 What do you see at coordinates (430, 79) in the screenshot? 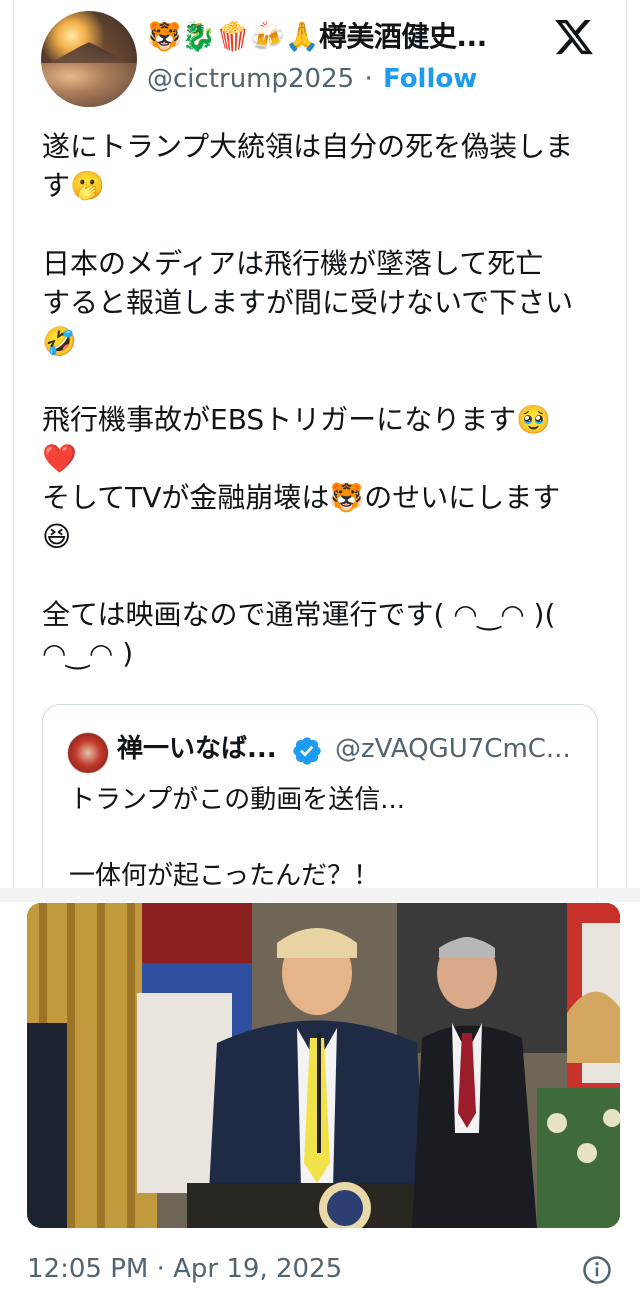
I see `follow-button: Follow` at bounding box center [430, 79].